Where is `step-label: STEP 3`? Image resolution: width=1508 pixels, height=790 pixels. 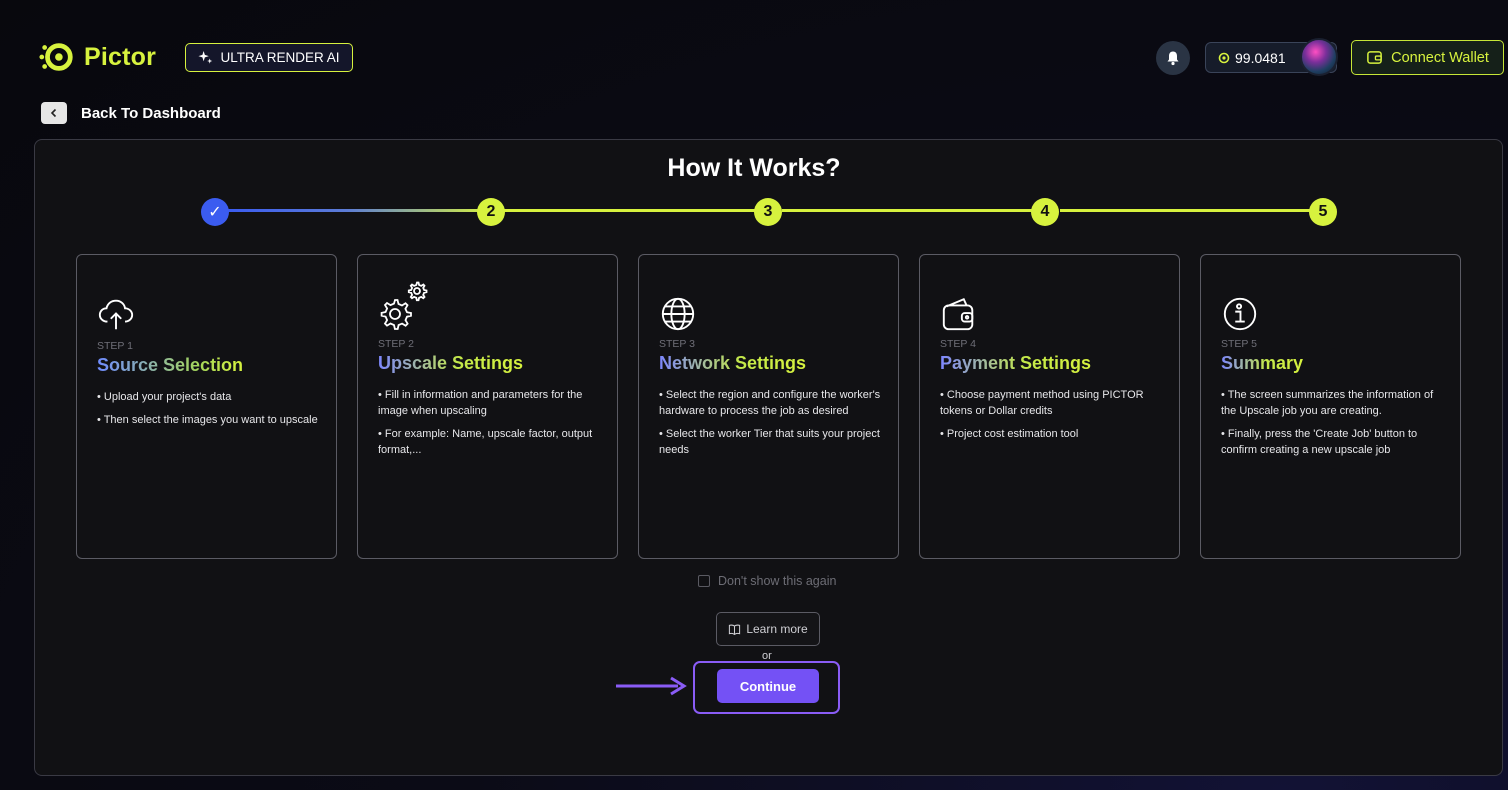 step-label: STEP 3 is located at coordinates (677, 344).